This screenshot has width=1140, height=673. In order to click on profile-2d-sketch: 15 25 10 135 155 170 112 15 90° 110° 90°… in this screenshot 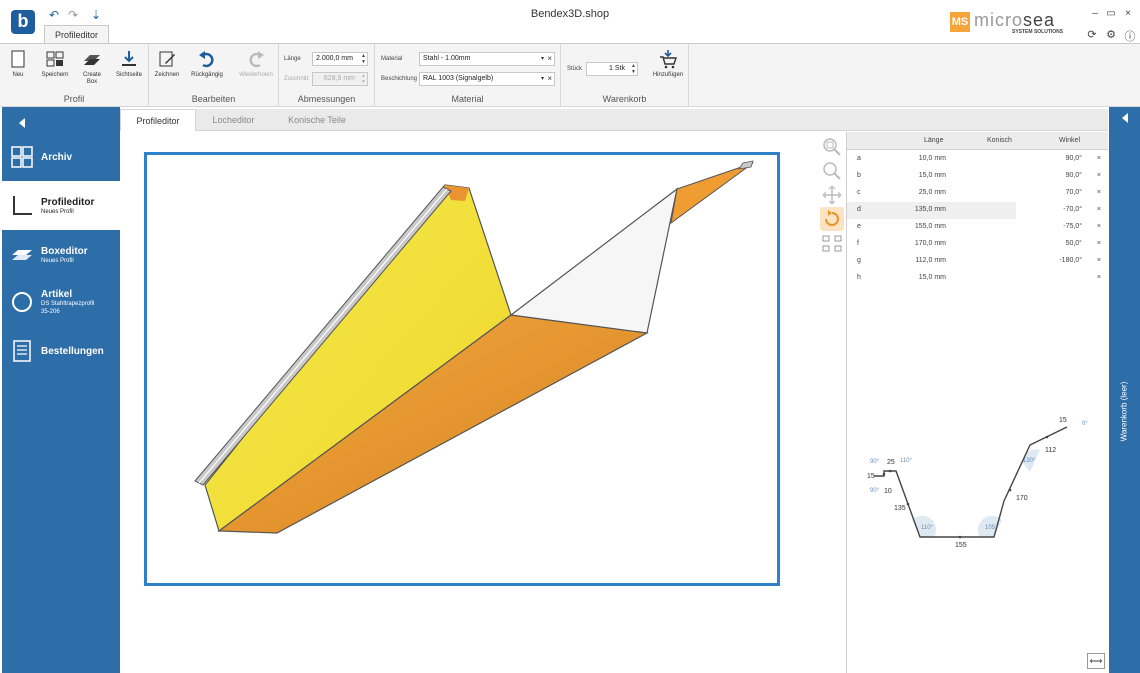, I will do `click(977, 483)`.